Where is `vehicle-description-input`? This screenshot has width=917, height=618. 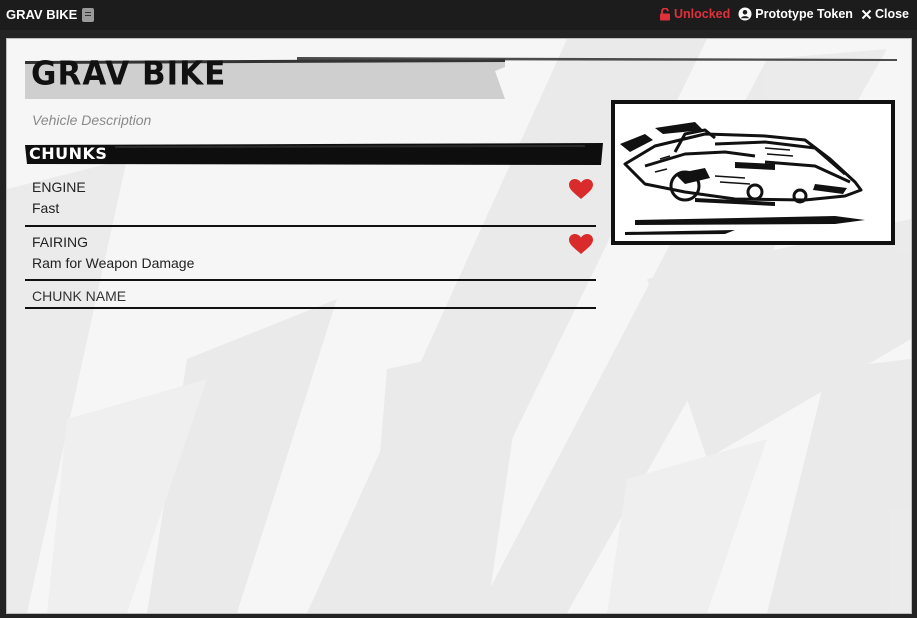
vehicle-description-input is located at coordinates (312, 120).